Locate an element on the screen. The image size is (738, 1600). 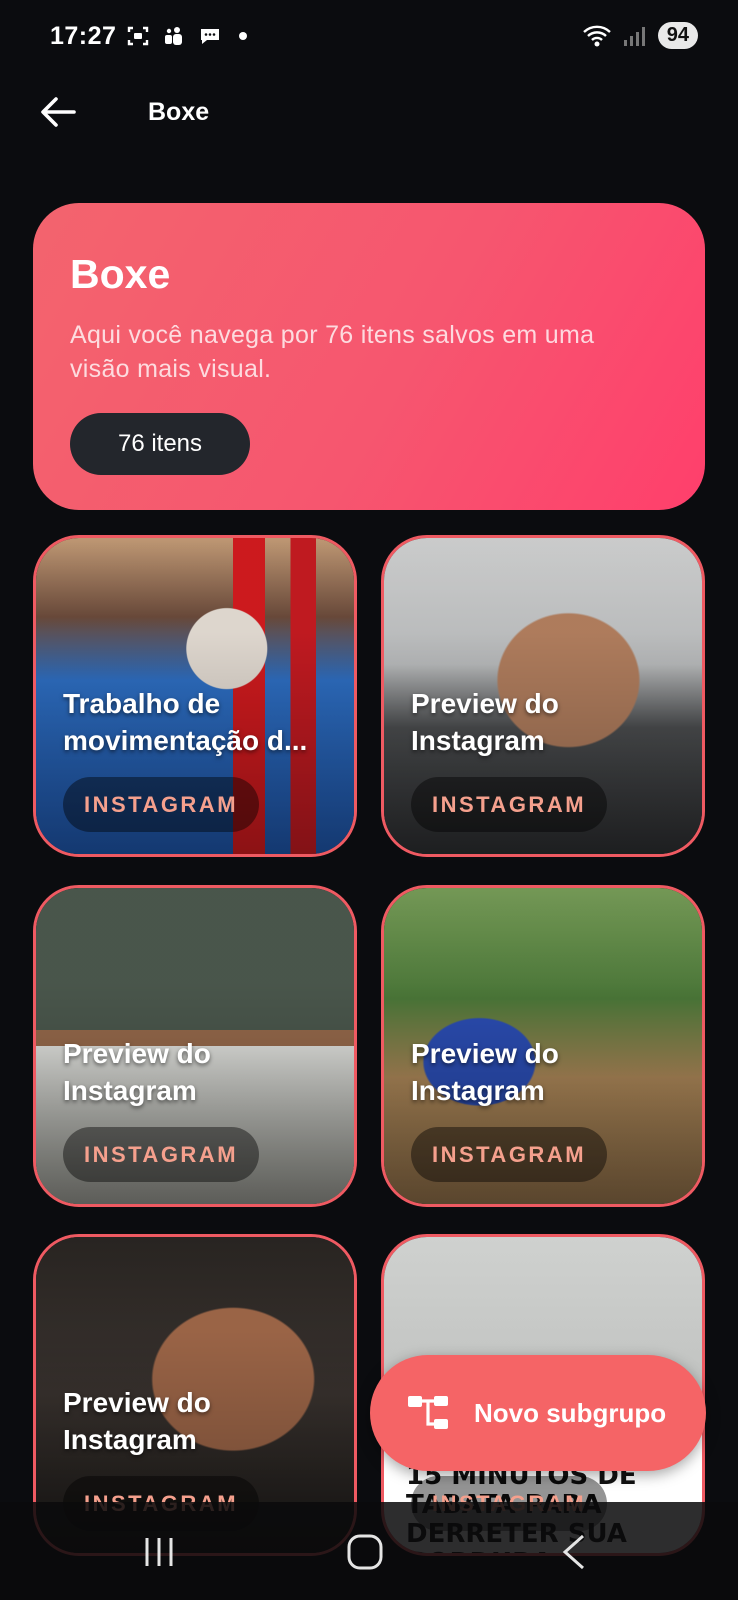
signal-icon is located at coordinates (634, 36).